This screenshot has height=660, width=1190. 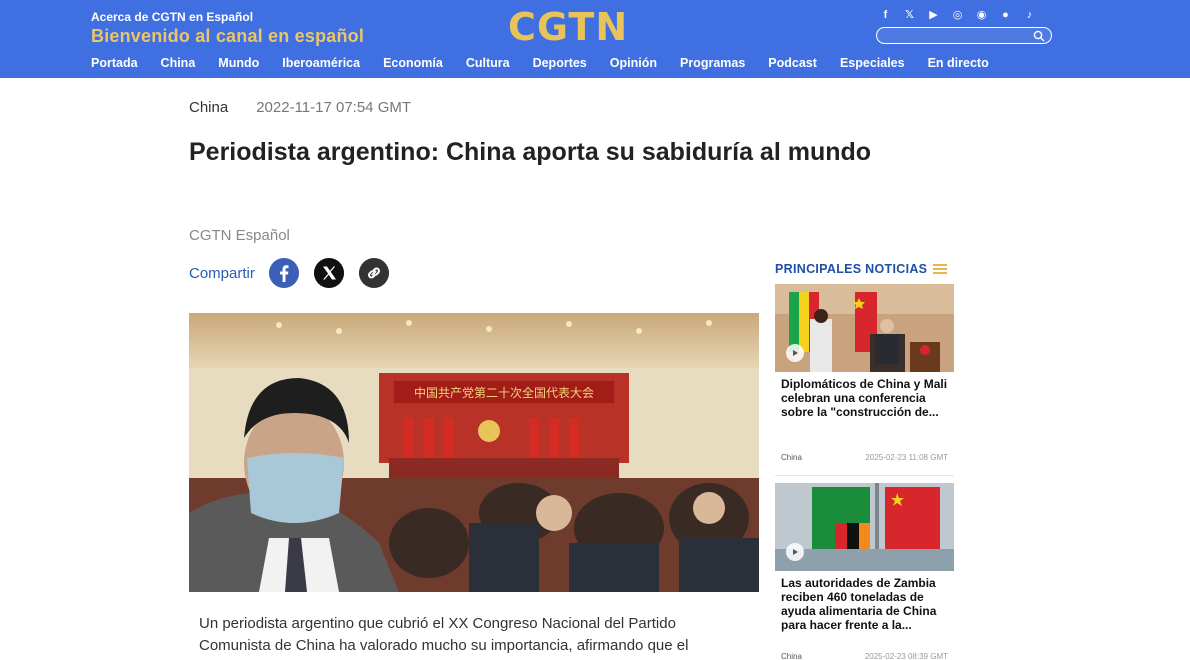 I want to click on nav-mundo: Mundo, so click(x=238, y=63).